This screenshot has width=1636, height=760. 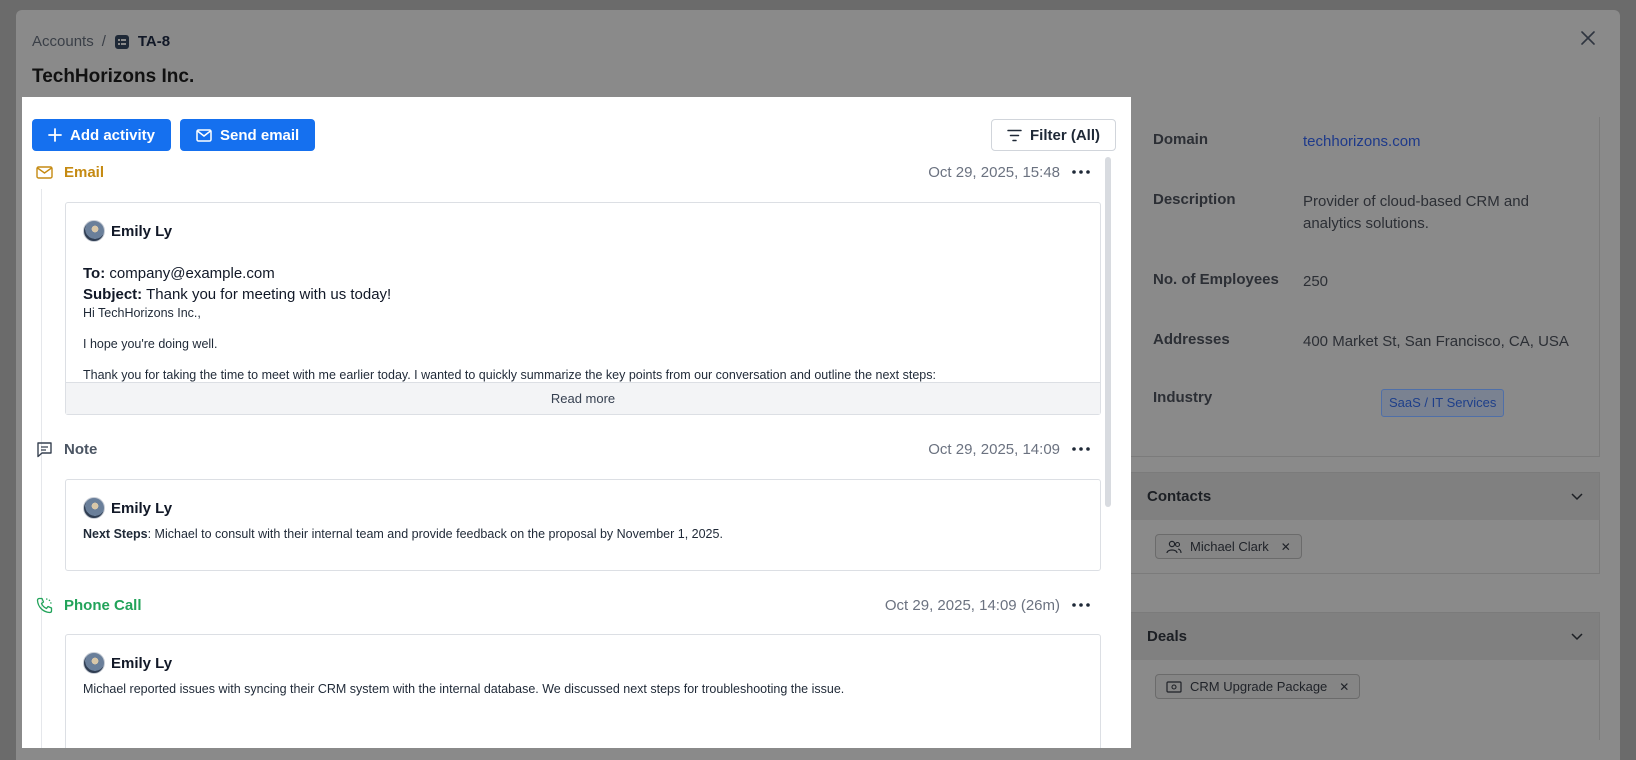 I want to click on field-label: Domain, so click(x=1181, y=139).